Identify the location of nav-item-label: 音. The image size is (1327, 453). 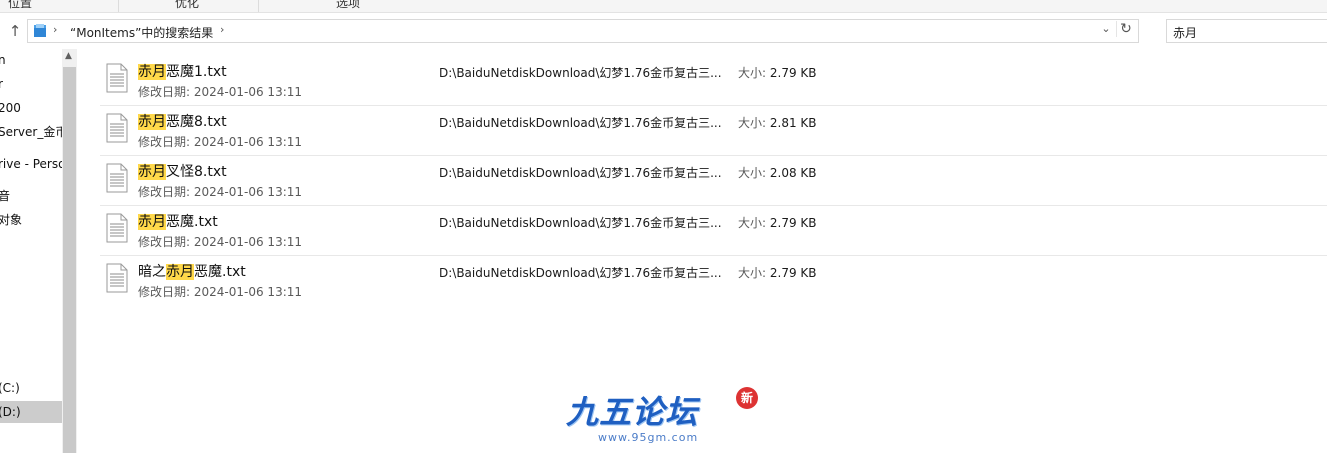
(5, 196).